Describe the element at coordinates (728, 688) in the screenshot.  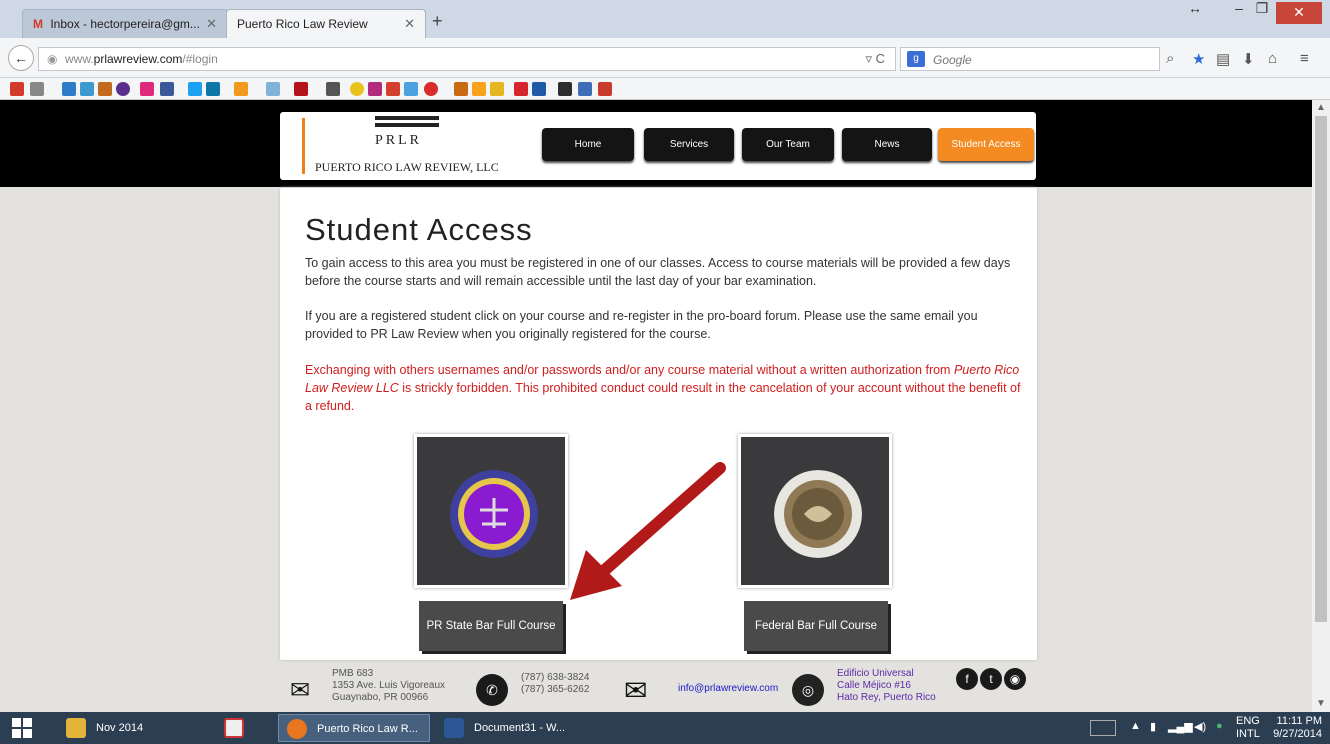
I see `email-link: info@prlawreview.com` at that location.